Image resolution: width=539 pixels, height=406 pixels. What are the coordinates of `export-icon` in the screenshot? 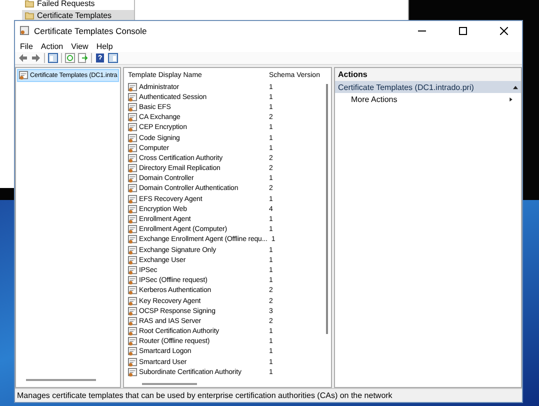 It's located at (83, 58).